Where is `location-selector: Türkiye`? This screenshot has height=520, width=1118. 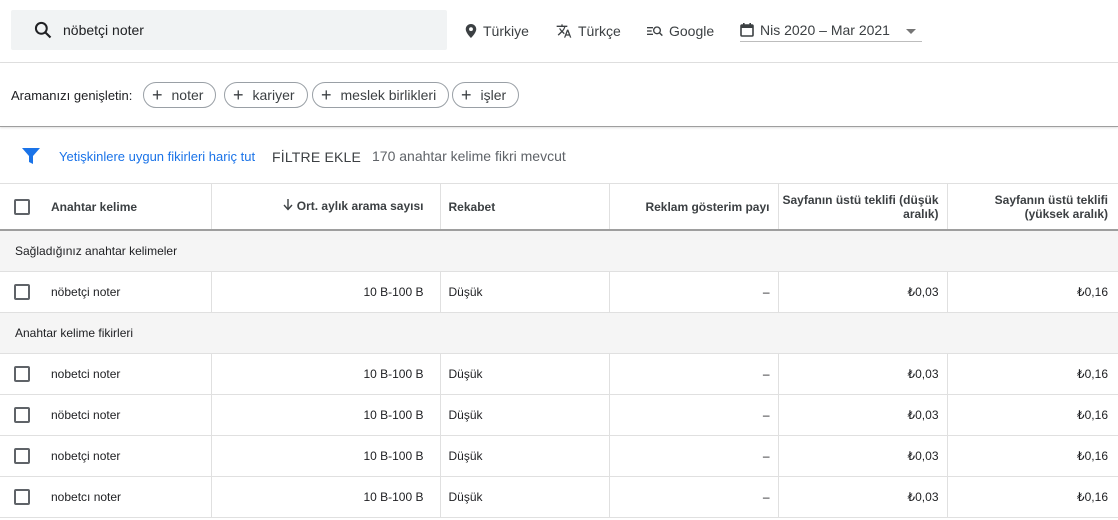
location-selector: Türkiye is located at coordinates (497, 31).